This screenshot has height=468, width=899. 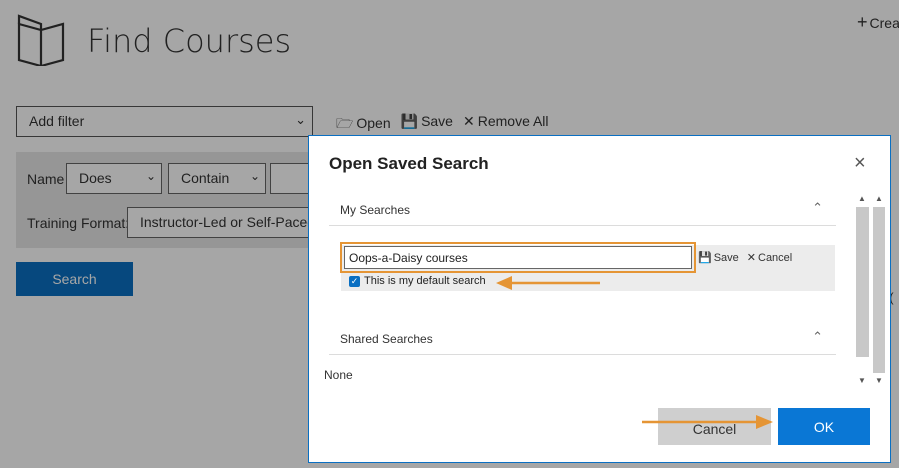 I want to click on default-search-label: This is my default search, so click(x=425, y=281).